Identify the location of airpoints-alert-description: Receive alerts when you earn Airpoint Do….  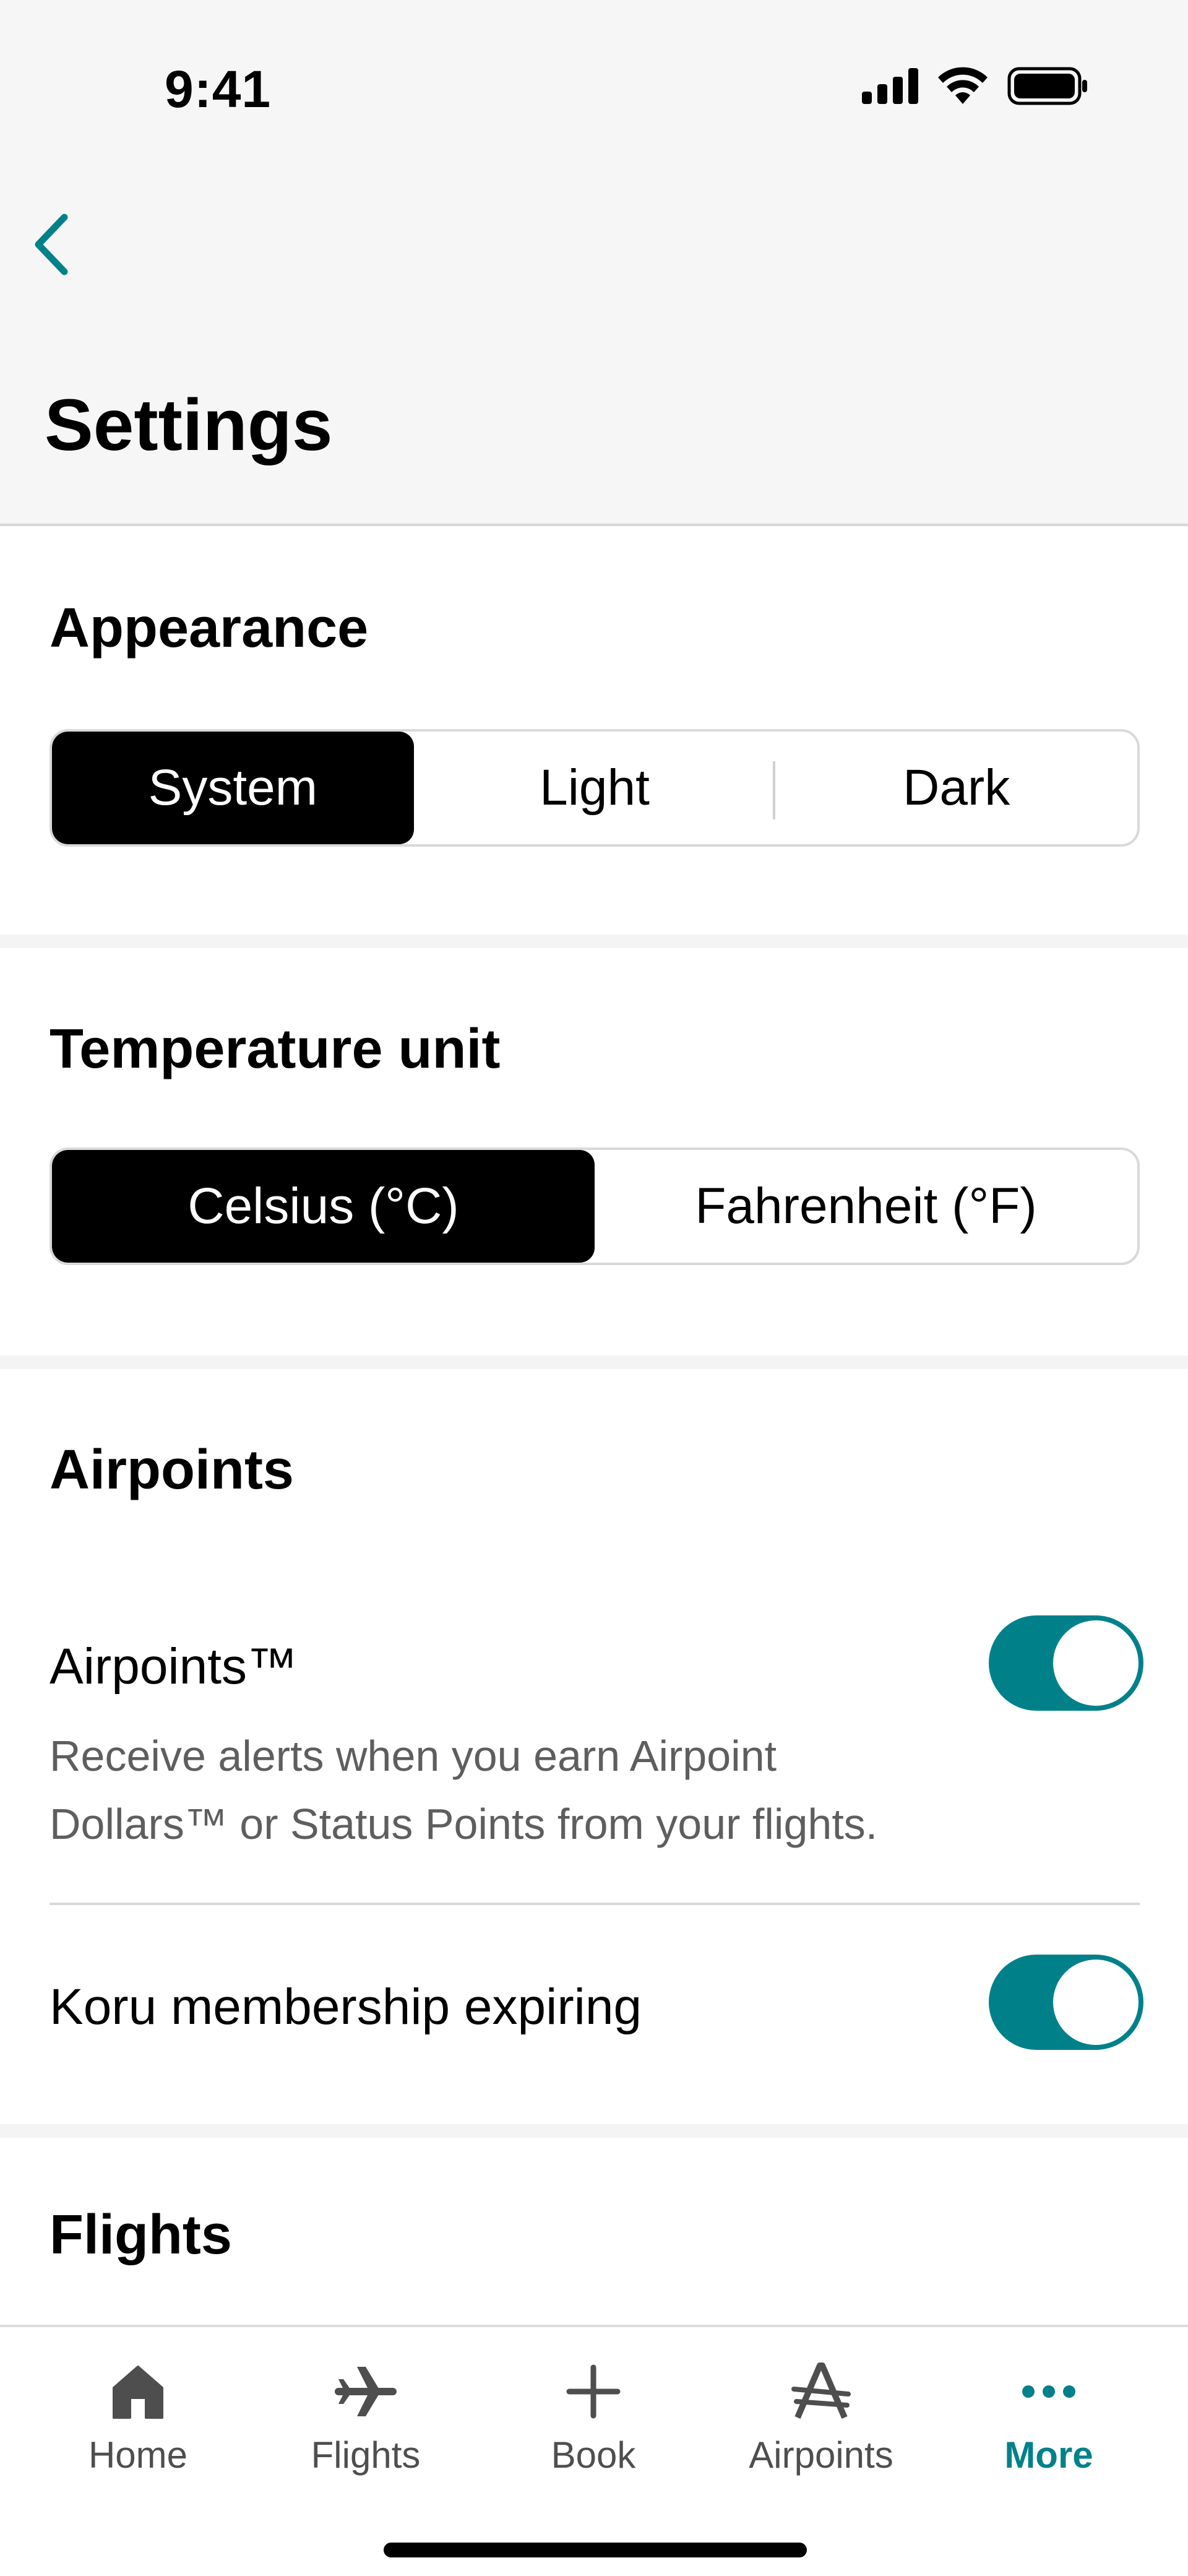
(464, 1790).